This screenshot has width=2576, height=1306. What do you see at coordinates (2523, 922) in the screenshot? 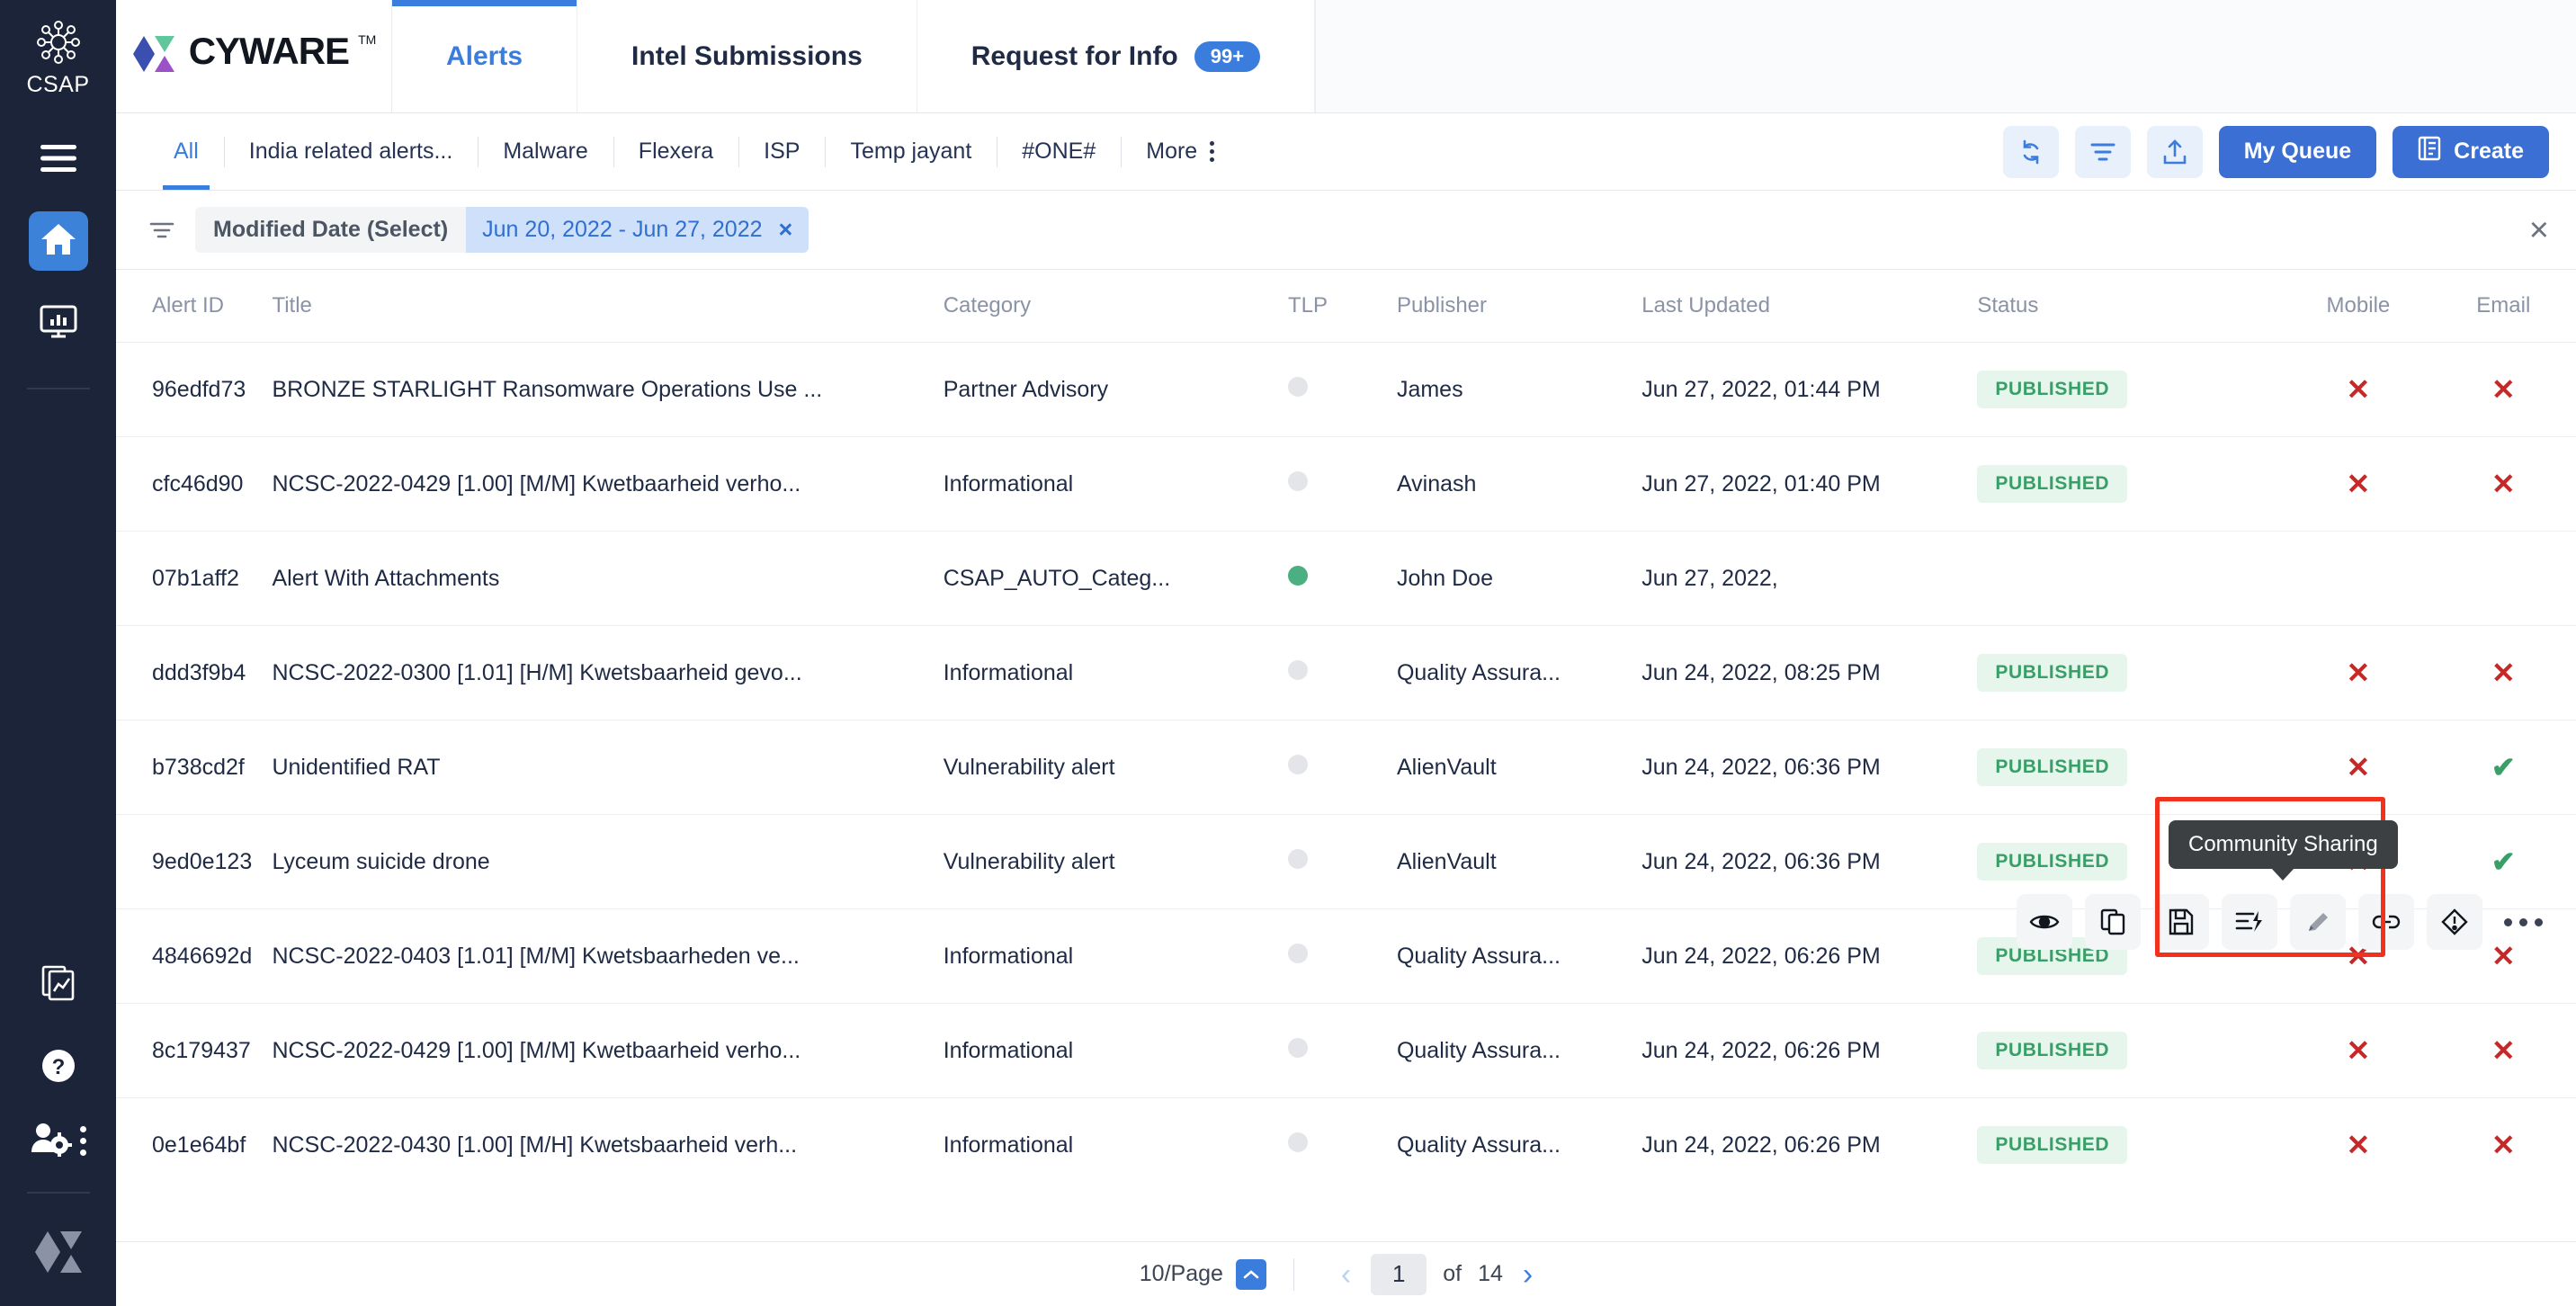
I see `more-options-icon` at bounding box center [2523, 922].